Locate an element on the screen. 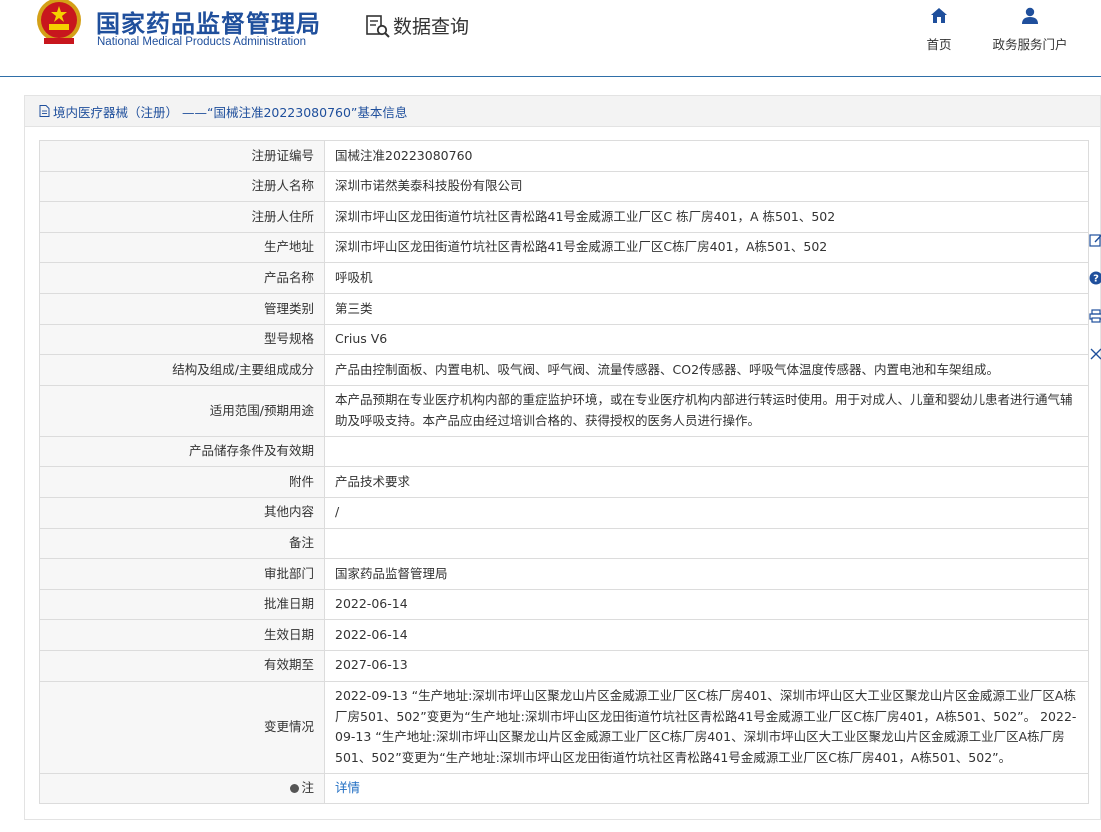 Image resolution: width=1101 pixels, height=832 pixels. table-row-note: 注 详情 is located at coordinates (564, 788).